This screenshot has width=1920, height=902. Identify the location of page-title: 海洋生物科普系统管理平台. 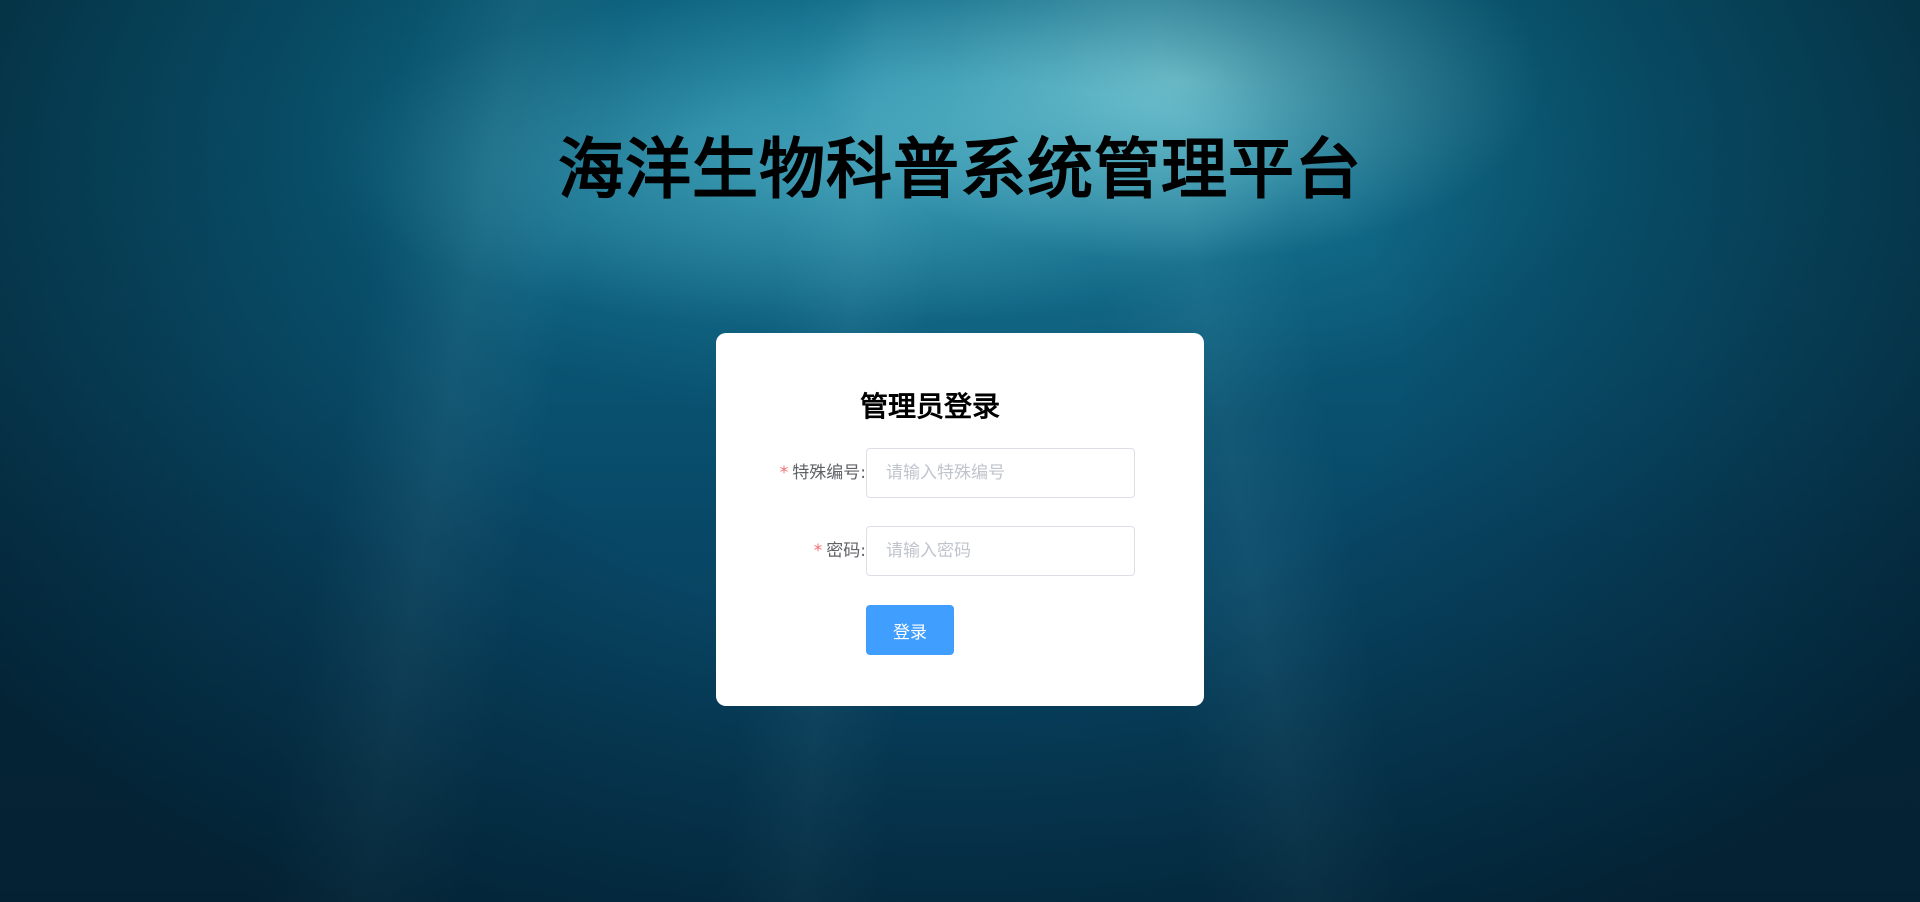
(960, 169).